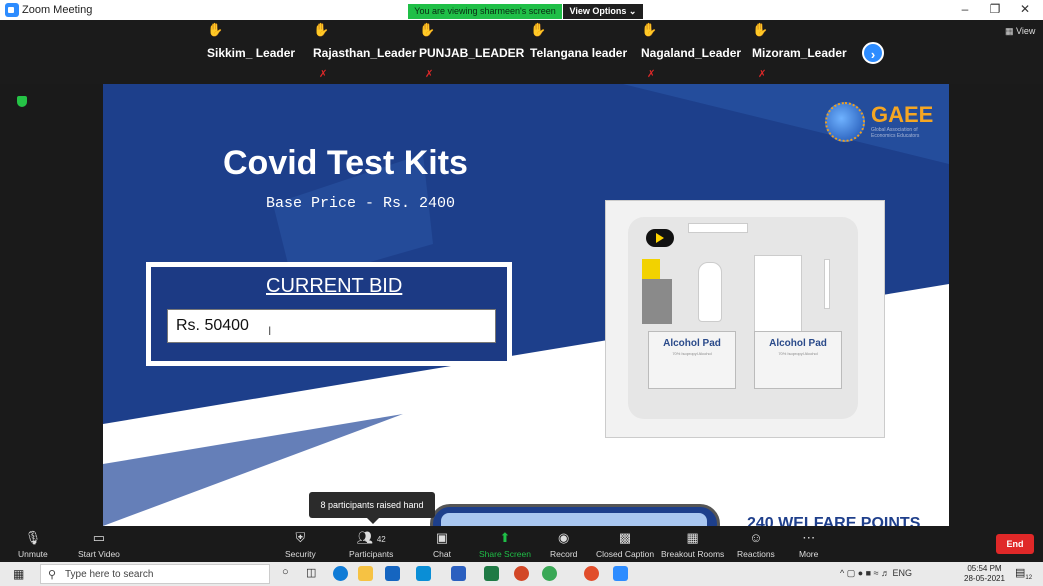 Image resolution: width=1043 pixels, height=586 pixels. I want to click on raised-hand-toast: 8 participants raised hand, so click(372, 508).